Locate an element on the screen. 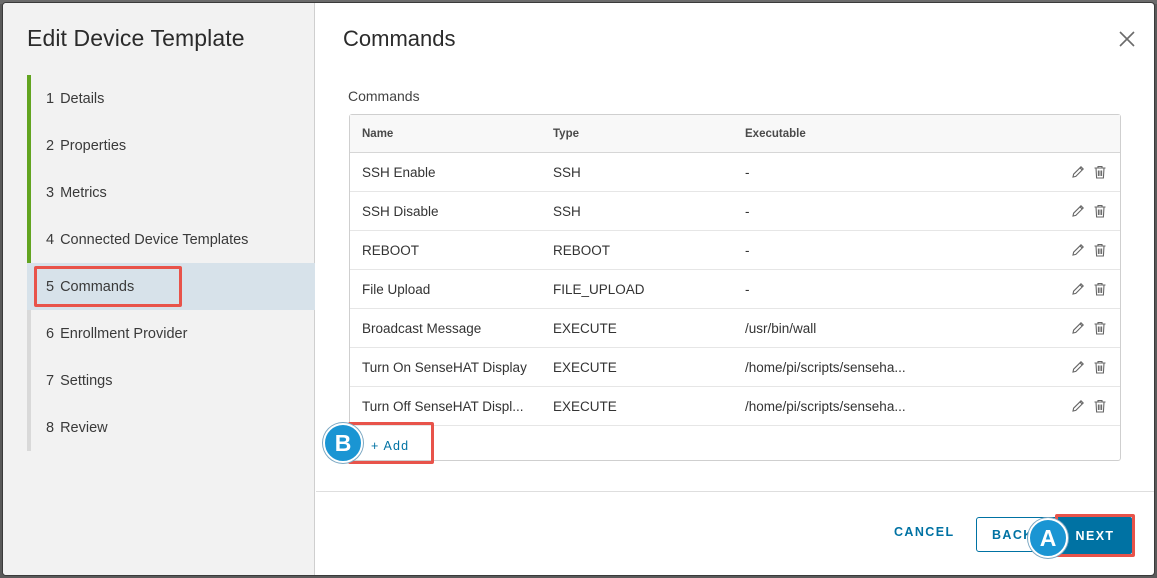 This screenshot has width=1157, height=578. callout-badge-a: A is located at coordinates (1048, 538).